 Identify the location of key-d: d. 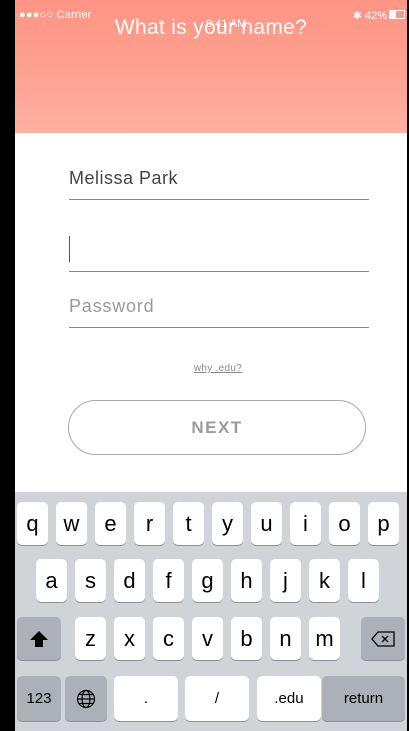
(129, 580).